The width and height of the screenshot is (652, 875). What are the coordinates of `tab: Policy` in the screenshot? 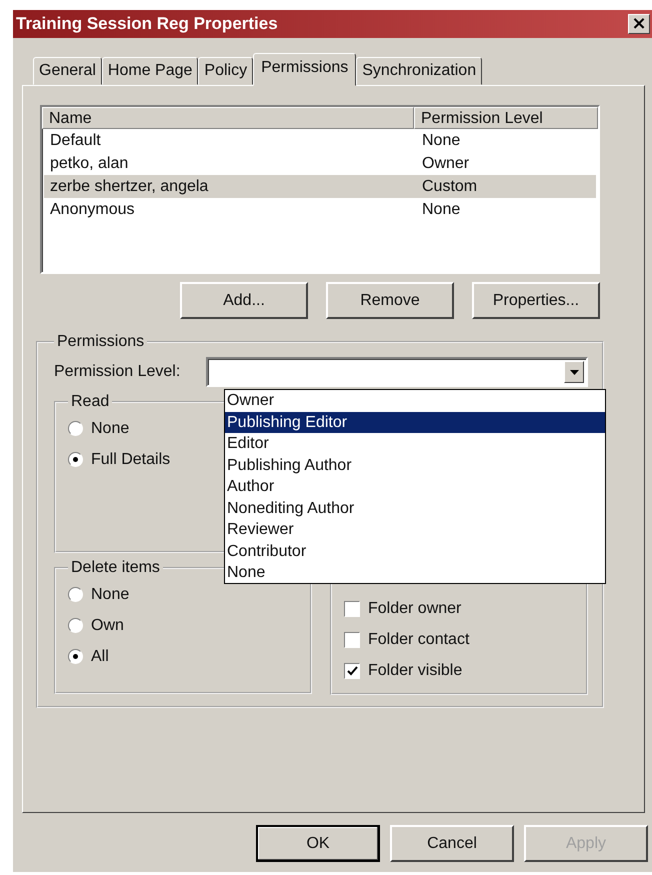 It's located at (226, 71).